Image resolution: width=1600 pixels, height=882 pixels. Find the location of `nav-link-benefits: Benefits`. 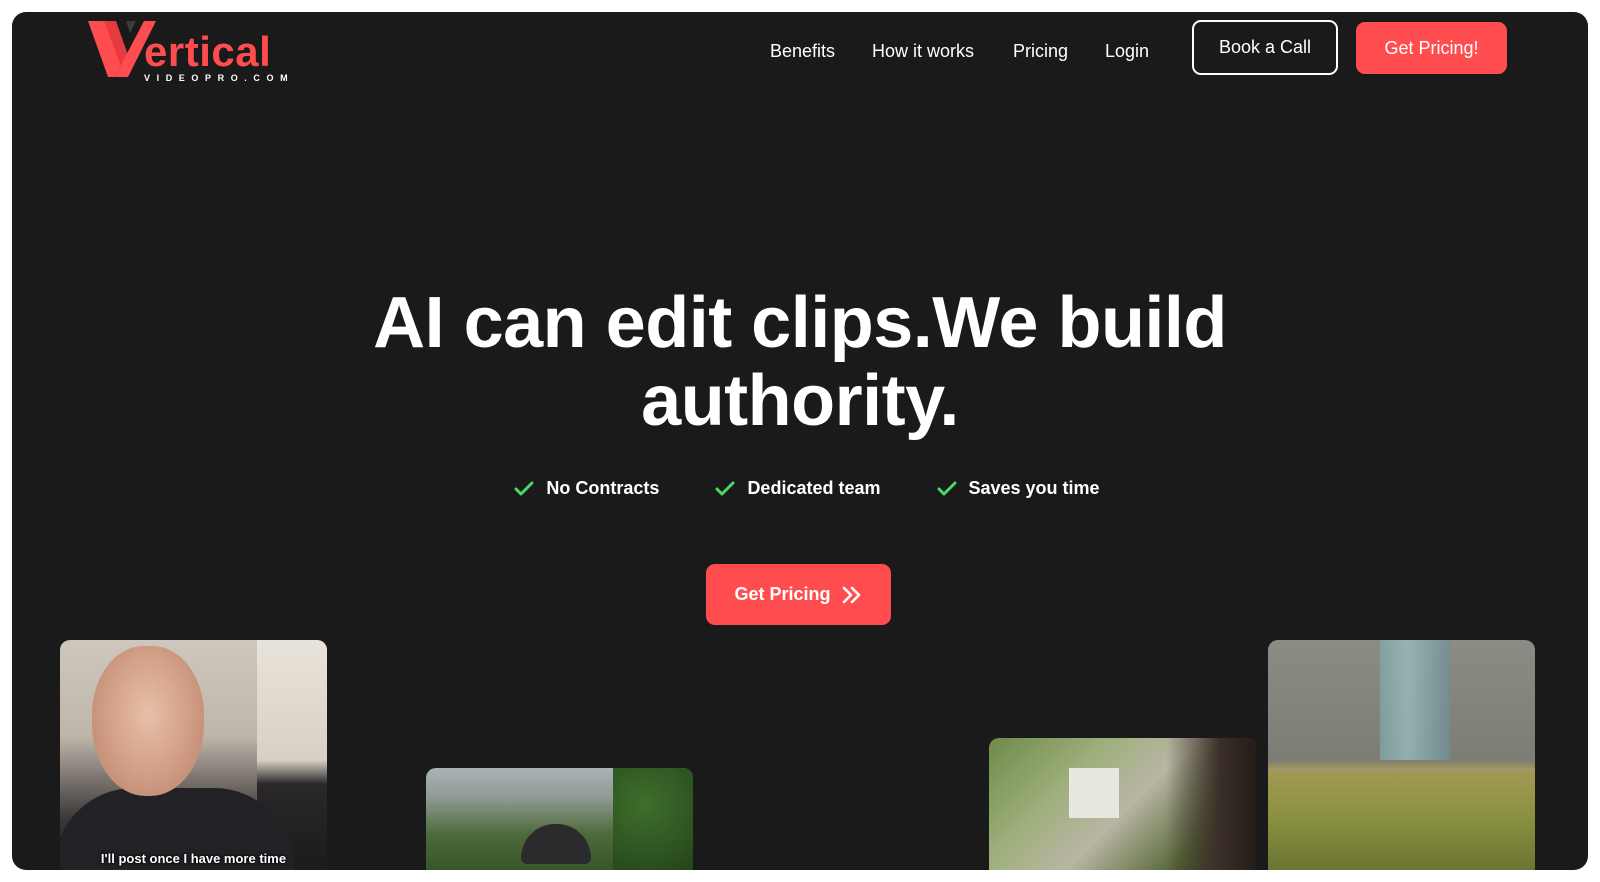

nav-link-benefits: Benefits is located at coordinates (802, 51).